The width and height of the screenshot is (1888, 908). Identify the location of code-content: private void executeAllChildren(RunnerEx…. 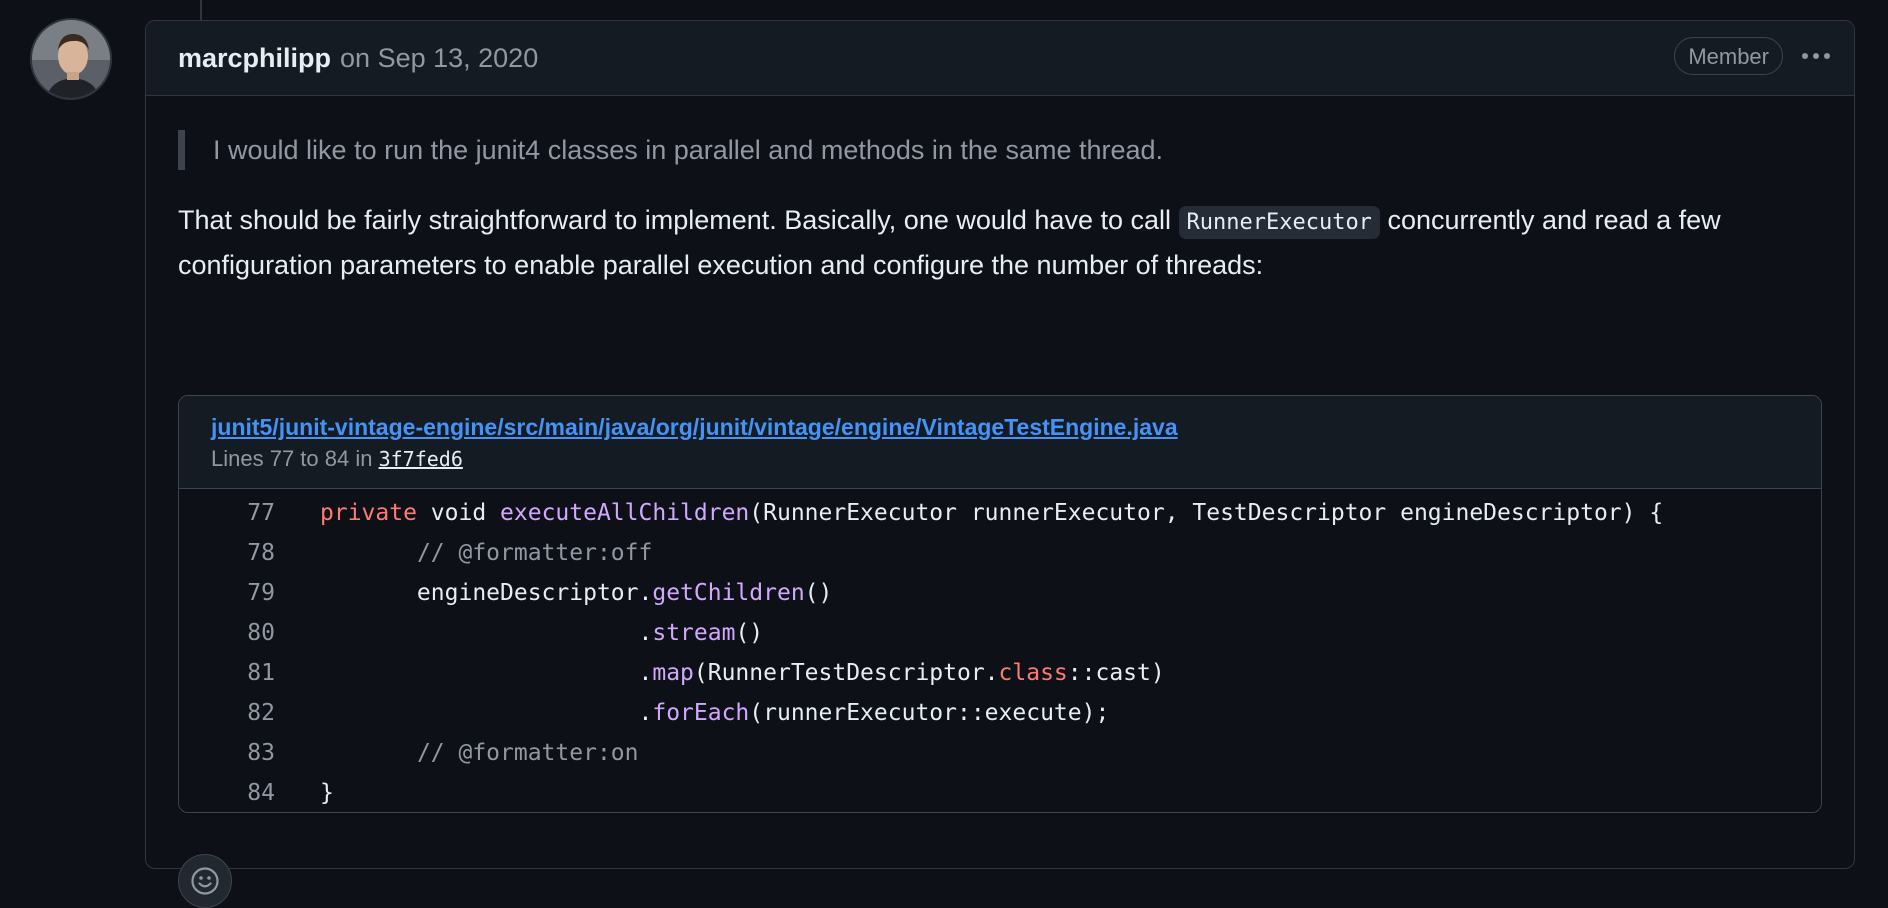
(969, 513).